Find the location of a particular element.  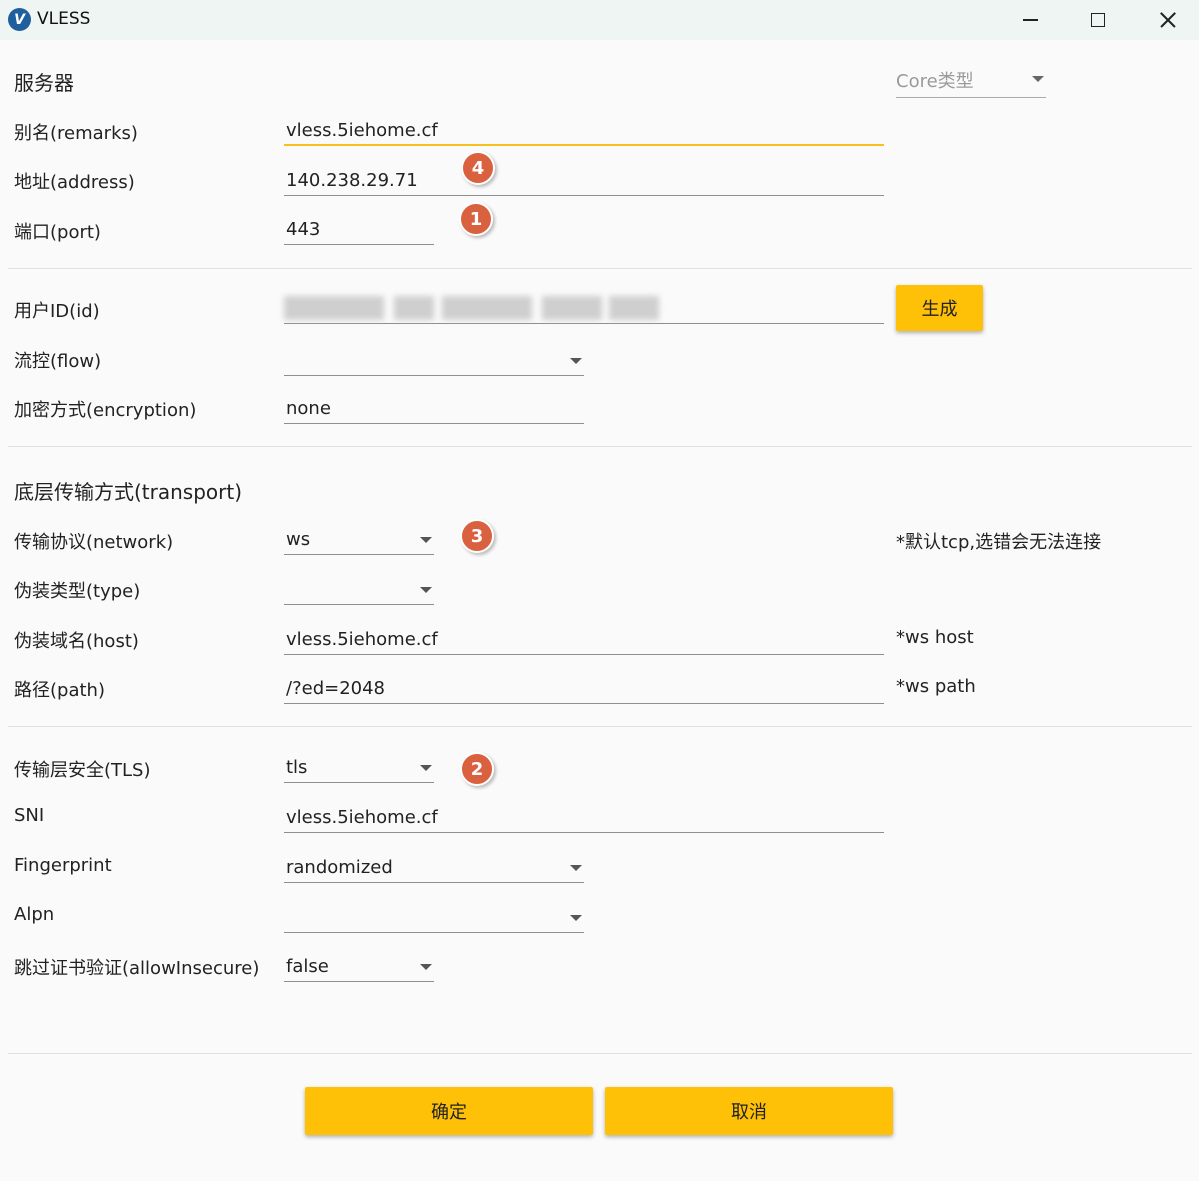

badge-2: 2 is located at coordinates (477, 769).